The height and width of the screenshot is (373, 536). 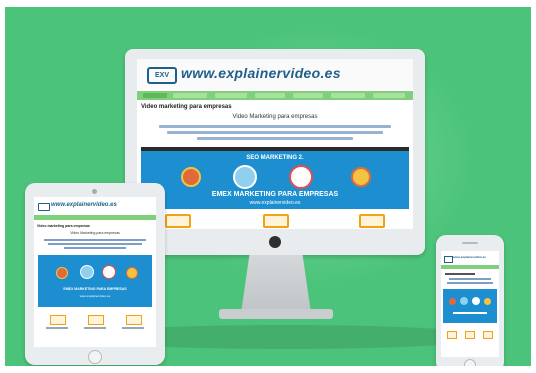 I want to click on video-player-bar, so click(x=275, y=149).